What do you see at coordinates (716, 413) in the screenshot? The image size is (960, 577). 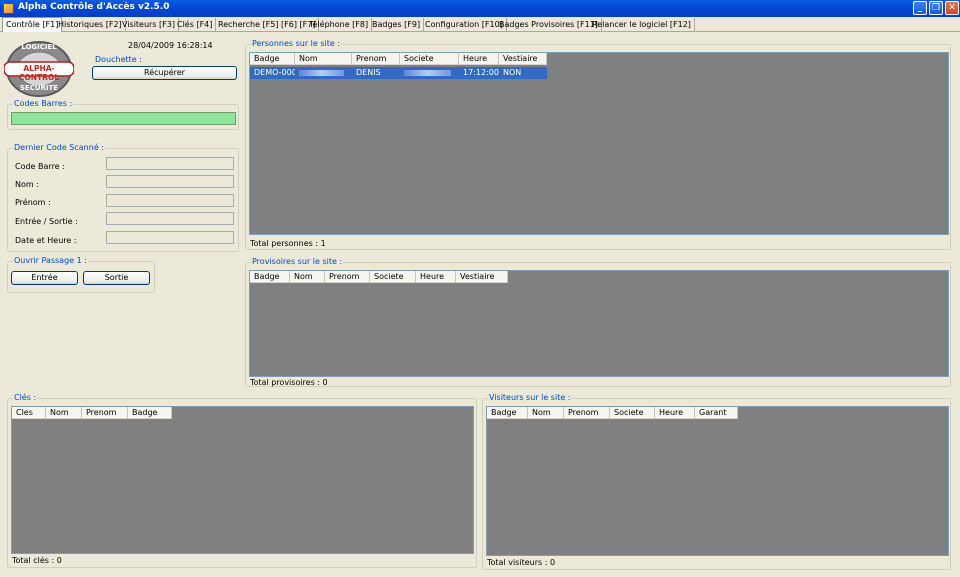 I see `column-header: Garant` at bounding box center [716, 413].